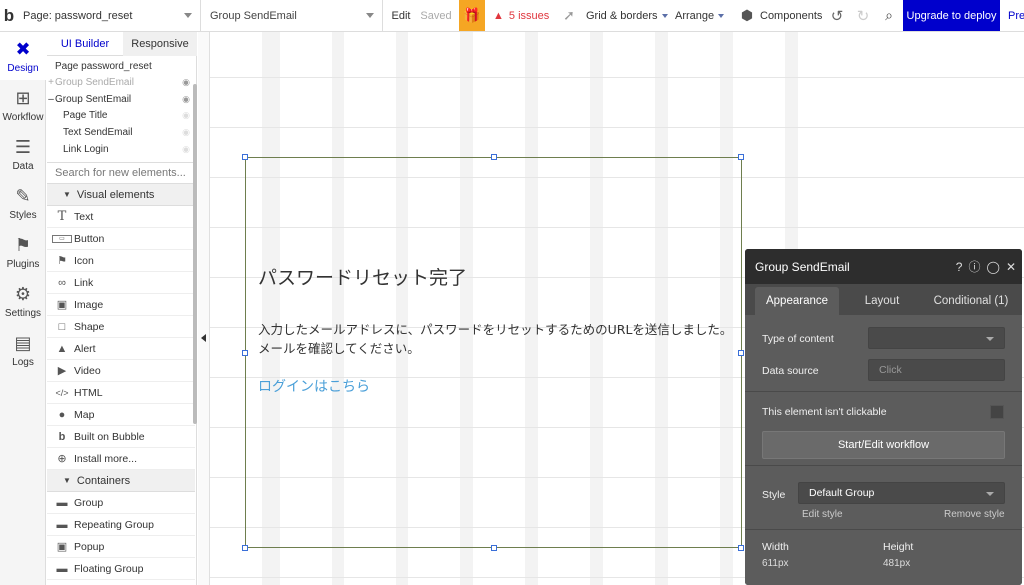 The height and width of the screenshot is (585, 1024). Describe the element at coordinates (121, 261) in the screenshot. I see `element-icon: ⚑ Icon` at that location.